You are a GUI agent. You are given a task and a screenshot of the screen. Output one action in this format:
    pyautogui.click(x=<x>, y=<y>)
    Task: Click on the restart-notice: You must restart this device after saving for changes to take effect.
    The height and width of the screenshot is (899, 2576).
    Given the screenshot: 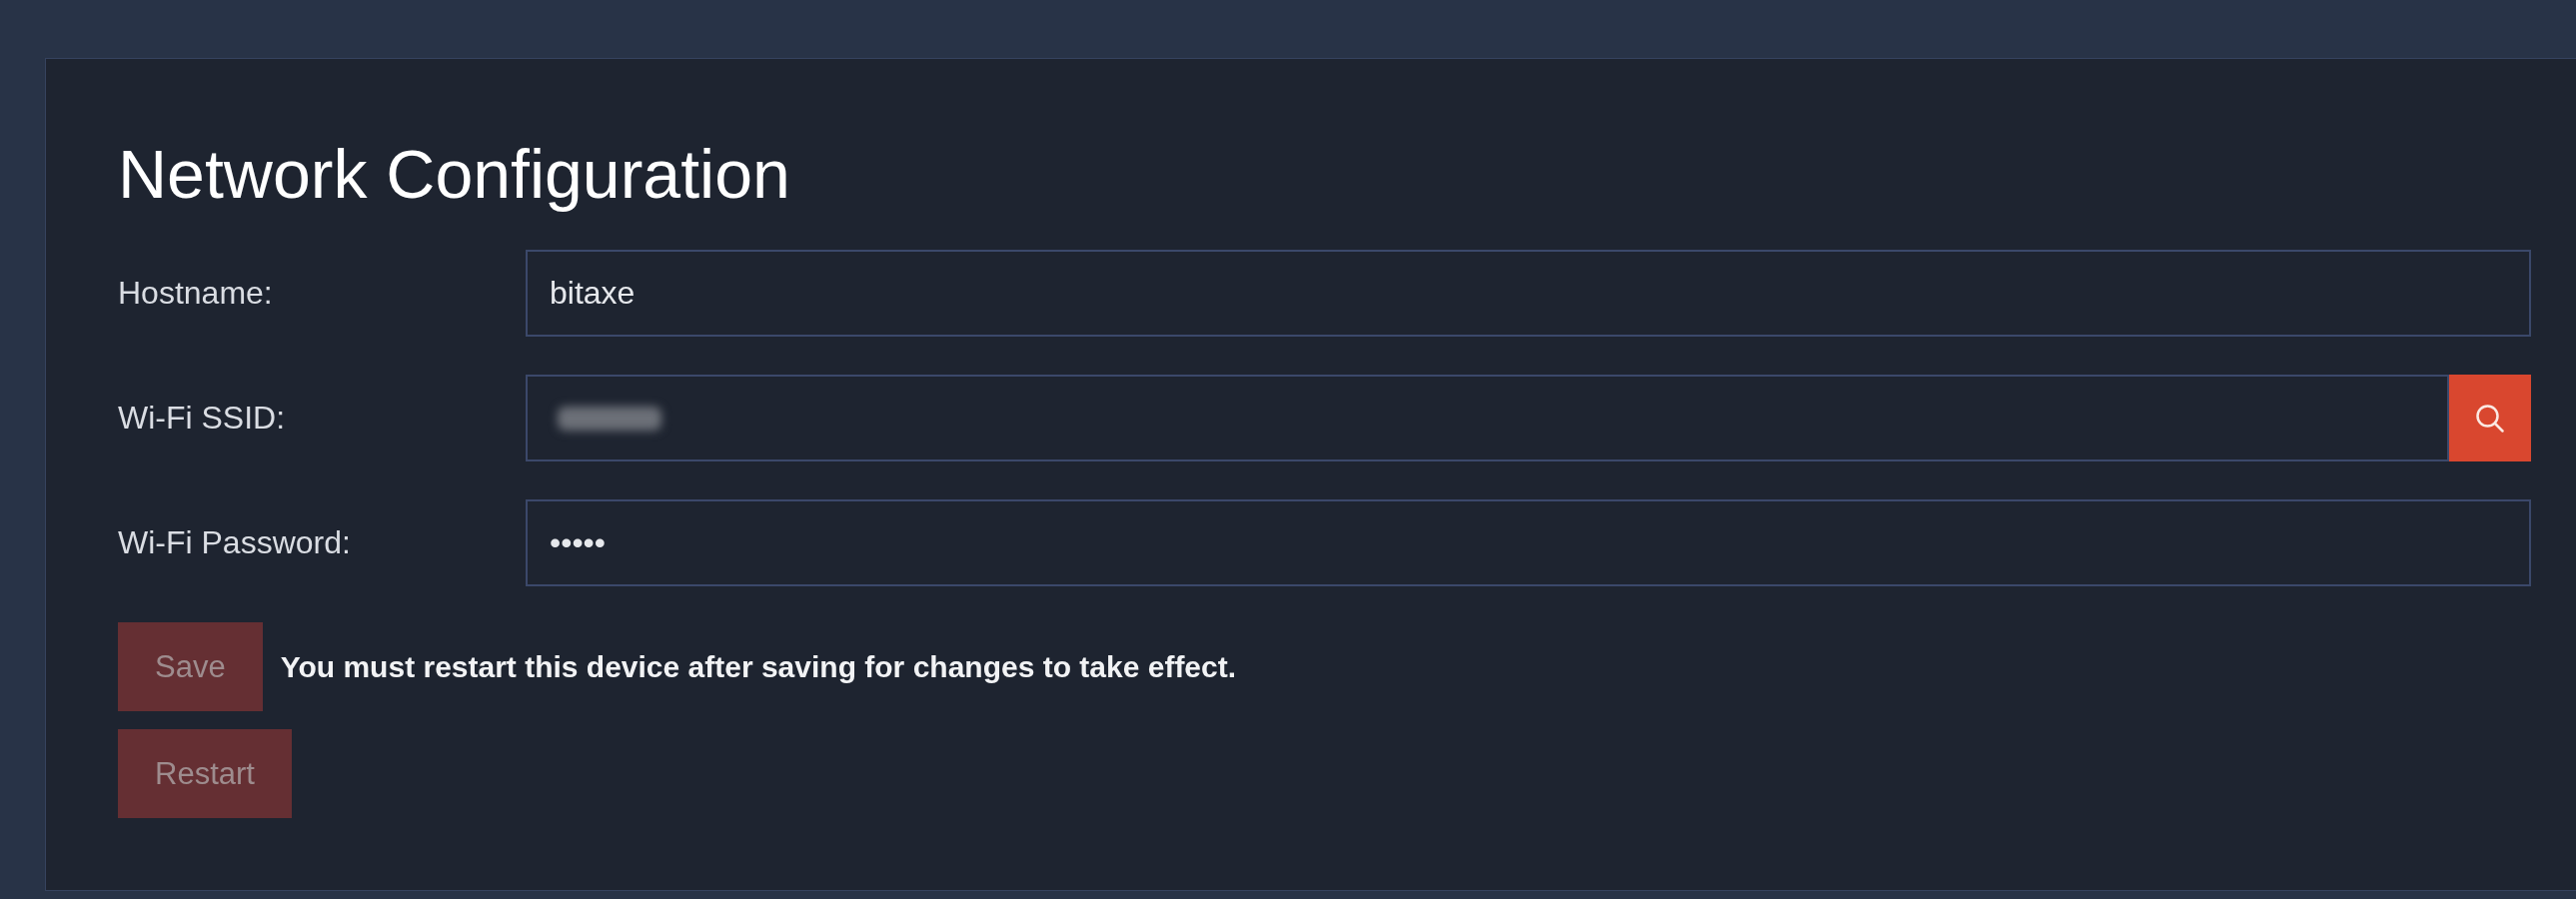 What is the action you would take?
    pyautogui.click(x=758, y=666)
    